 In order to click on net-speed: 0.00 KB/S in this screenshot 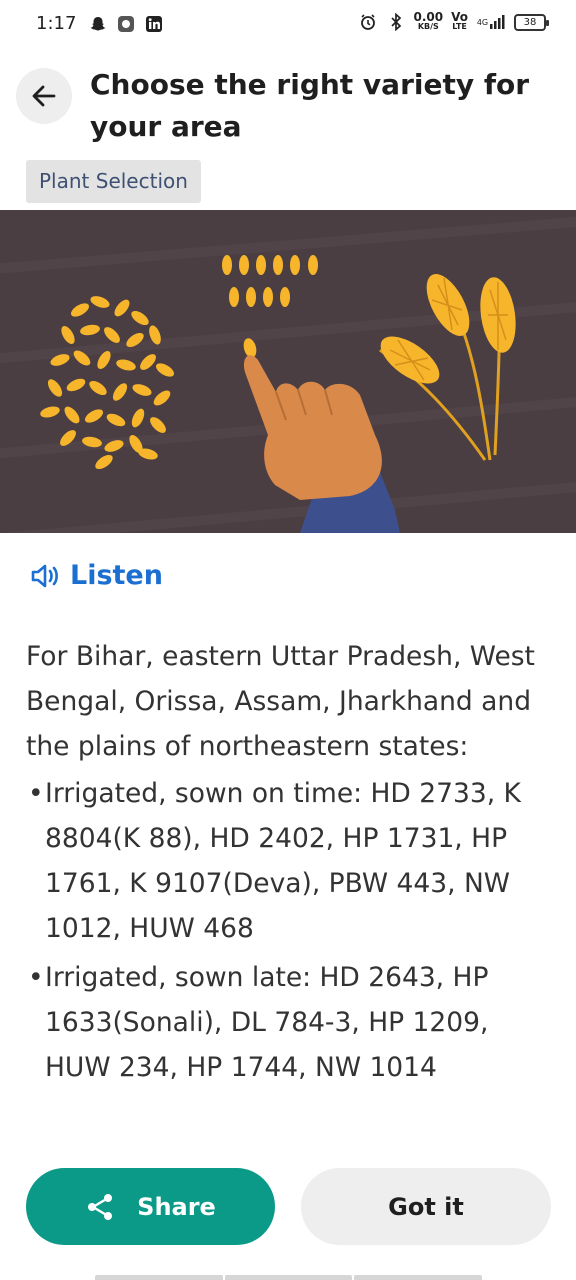, I will do `click(428, 20)`.